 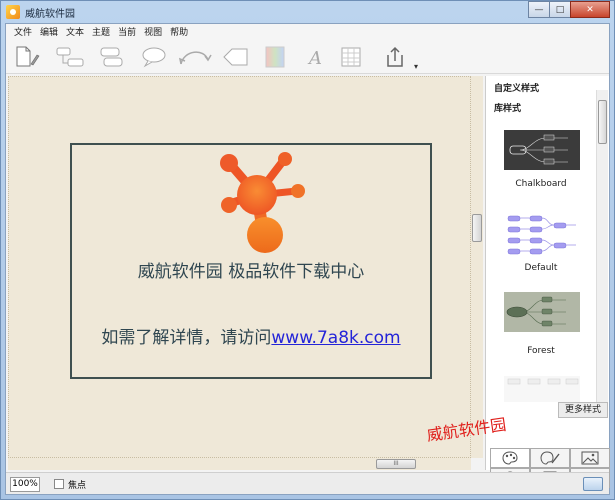 I want to click on slogan-visit: 如需了解详情，请访问www.7a8k.com, so click(x=251, y=335).